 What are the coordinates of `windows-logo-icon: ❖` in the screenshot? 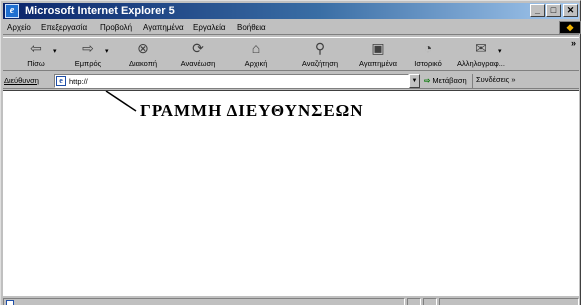 It's located at (570, 27).